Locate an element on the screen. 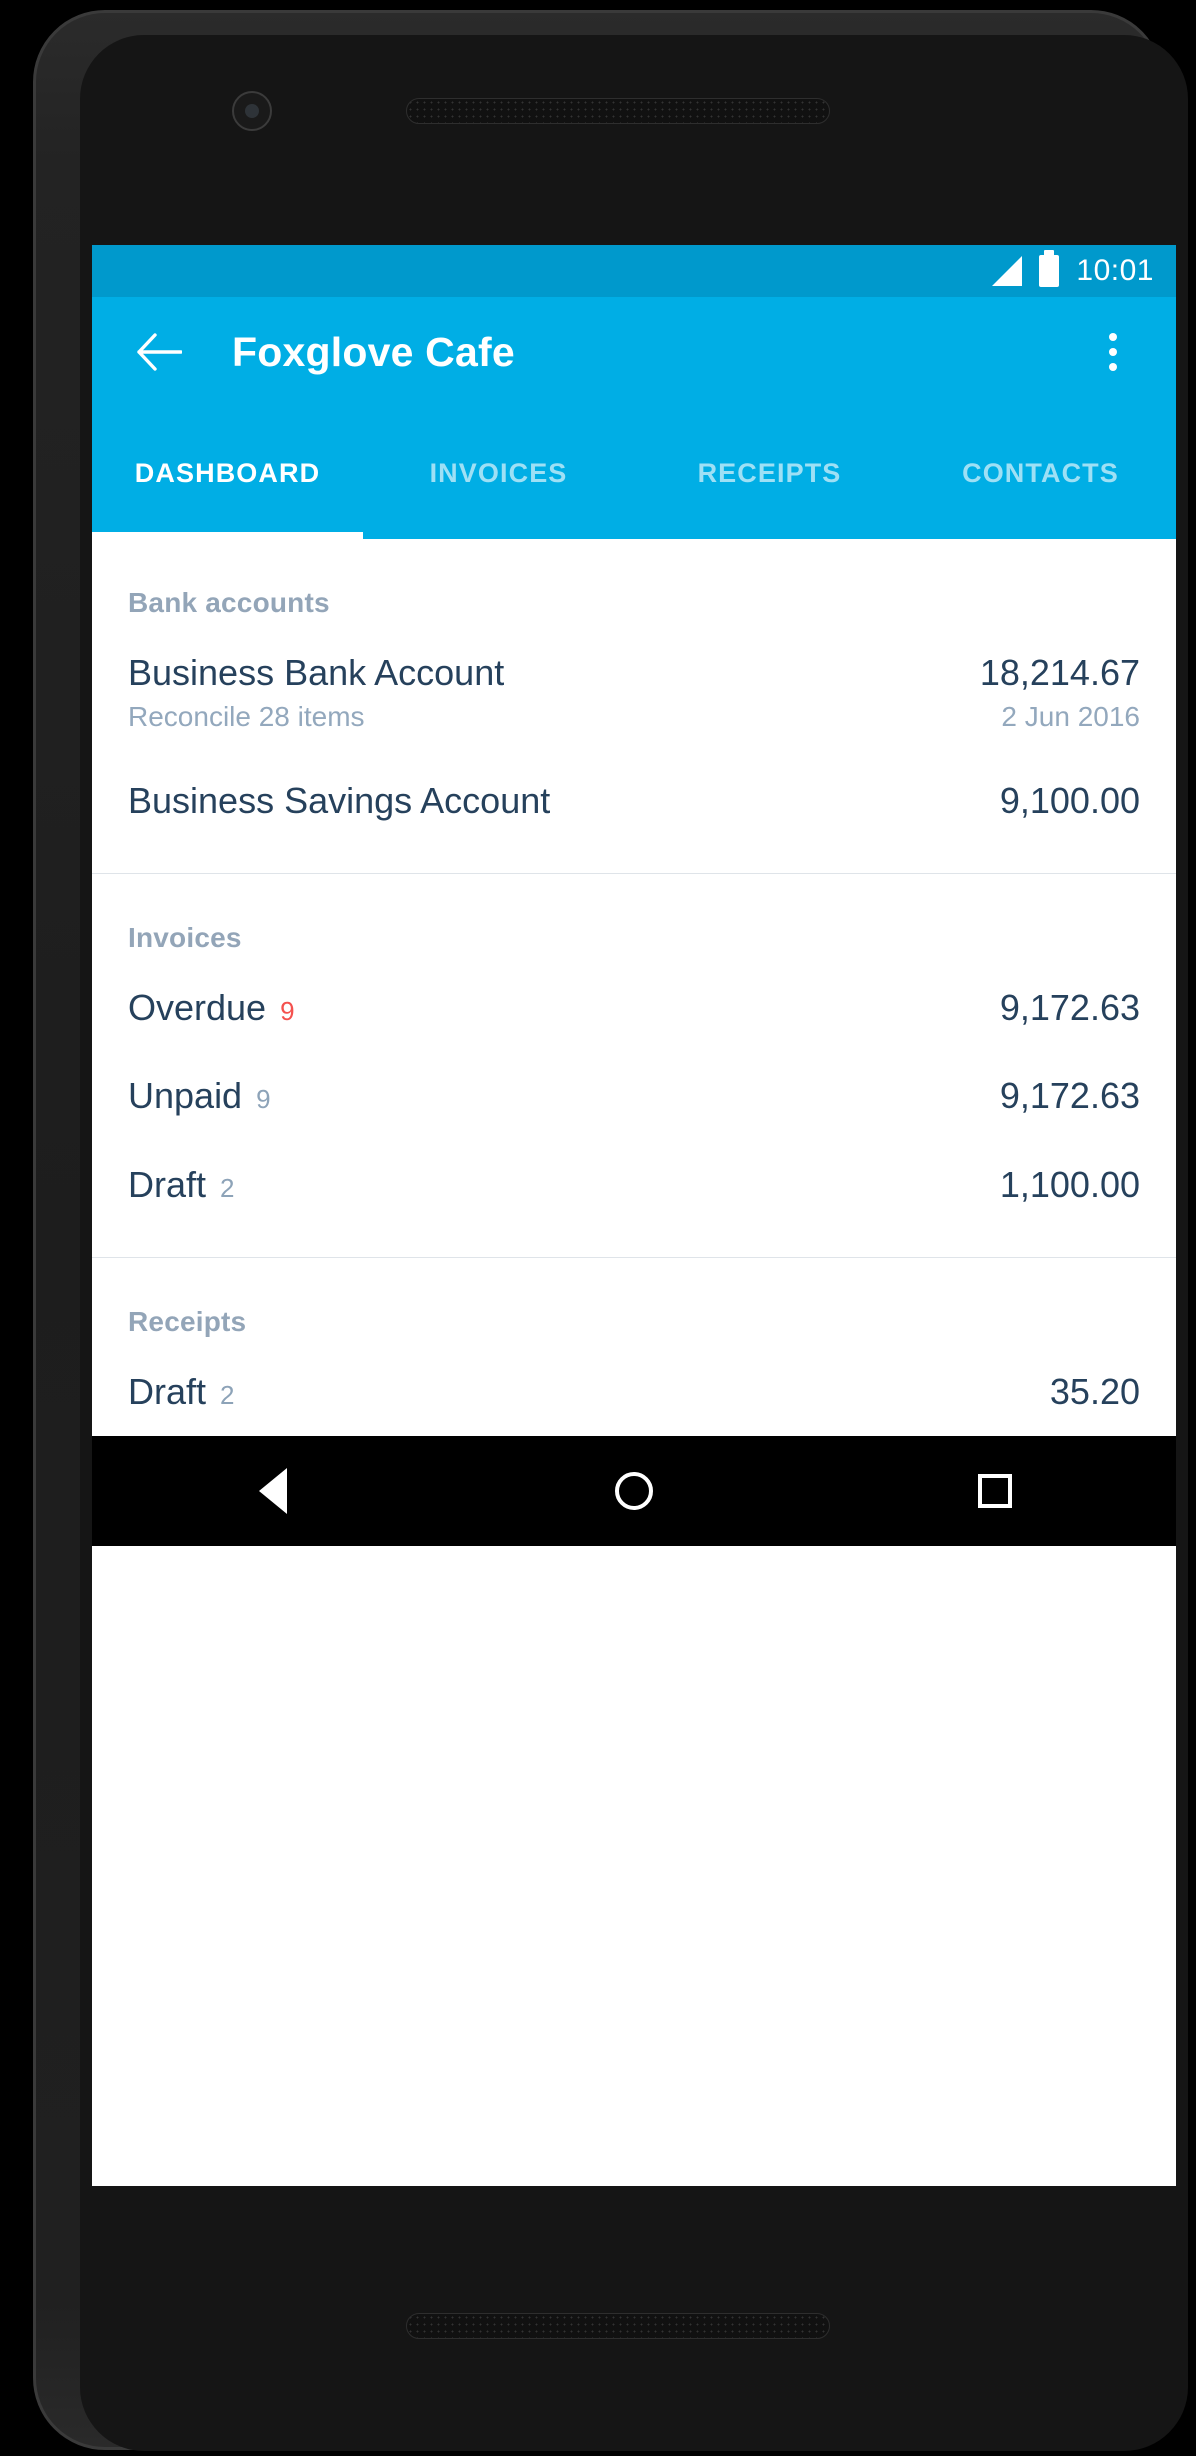 The height and width of the screenshot is (2456, 1196). row-right: 1,100.00 is located at coordinates (1069, 1184).